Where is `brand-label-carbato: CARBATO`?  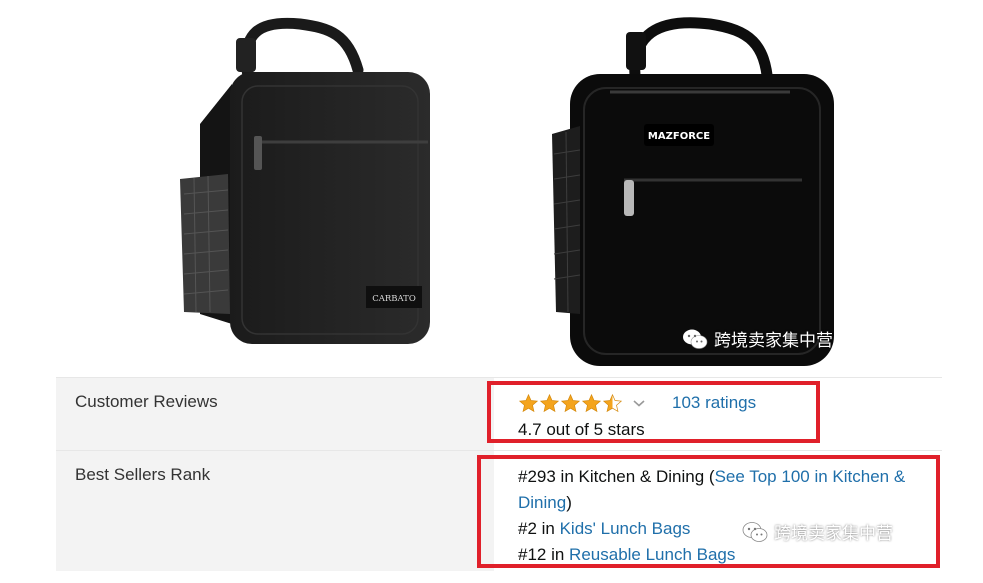
brand-label-carbato: CARBATO is located at coordinates (394, 299).